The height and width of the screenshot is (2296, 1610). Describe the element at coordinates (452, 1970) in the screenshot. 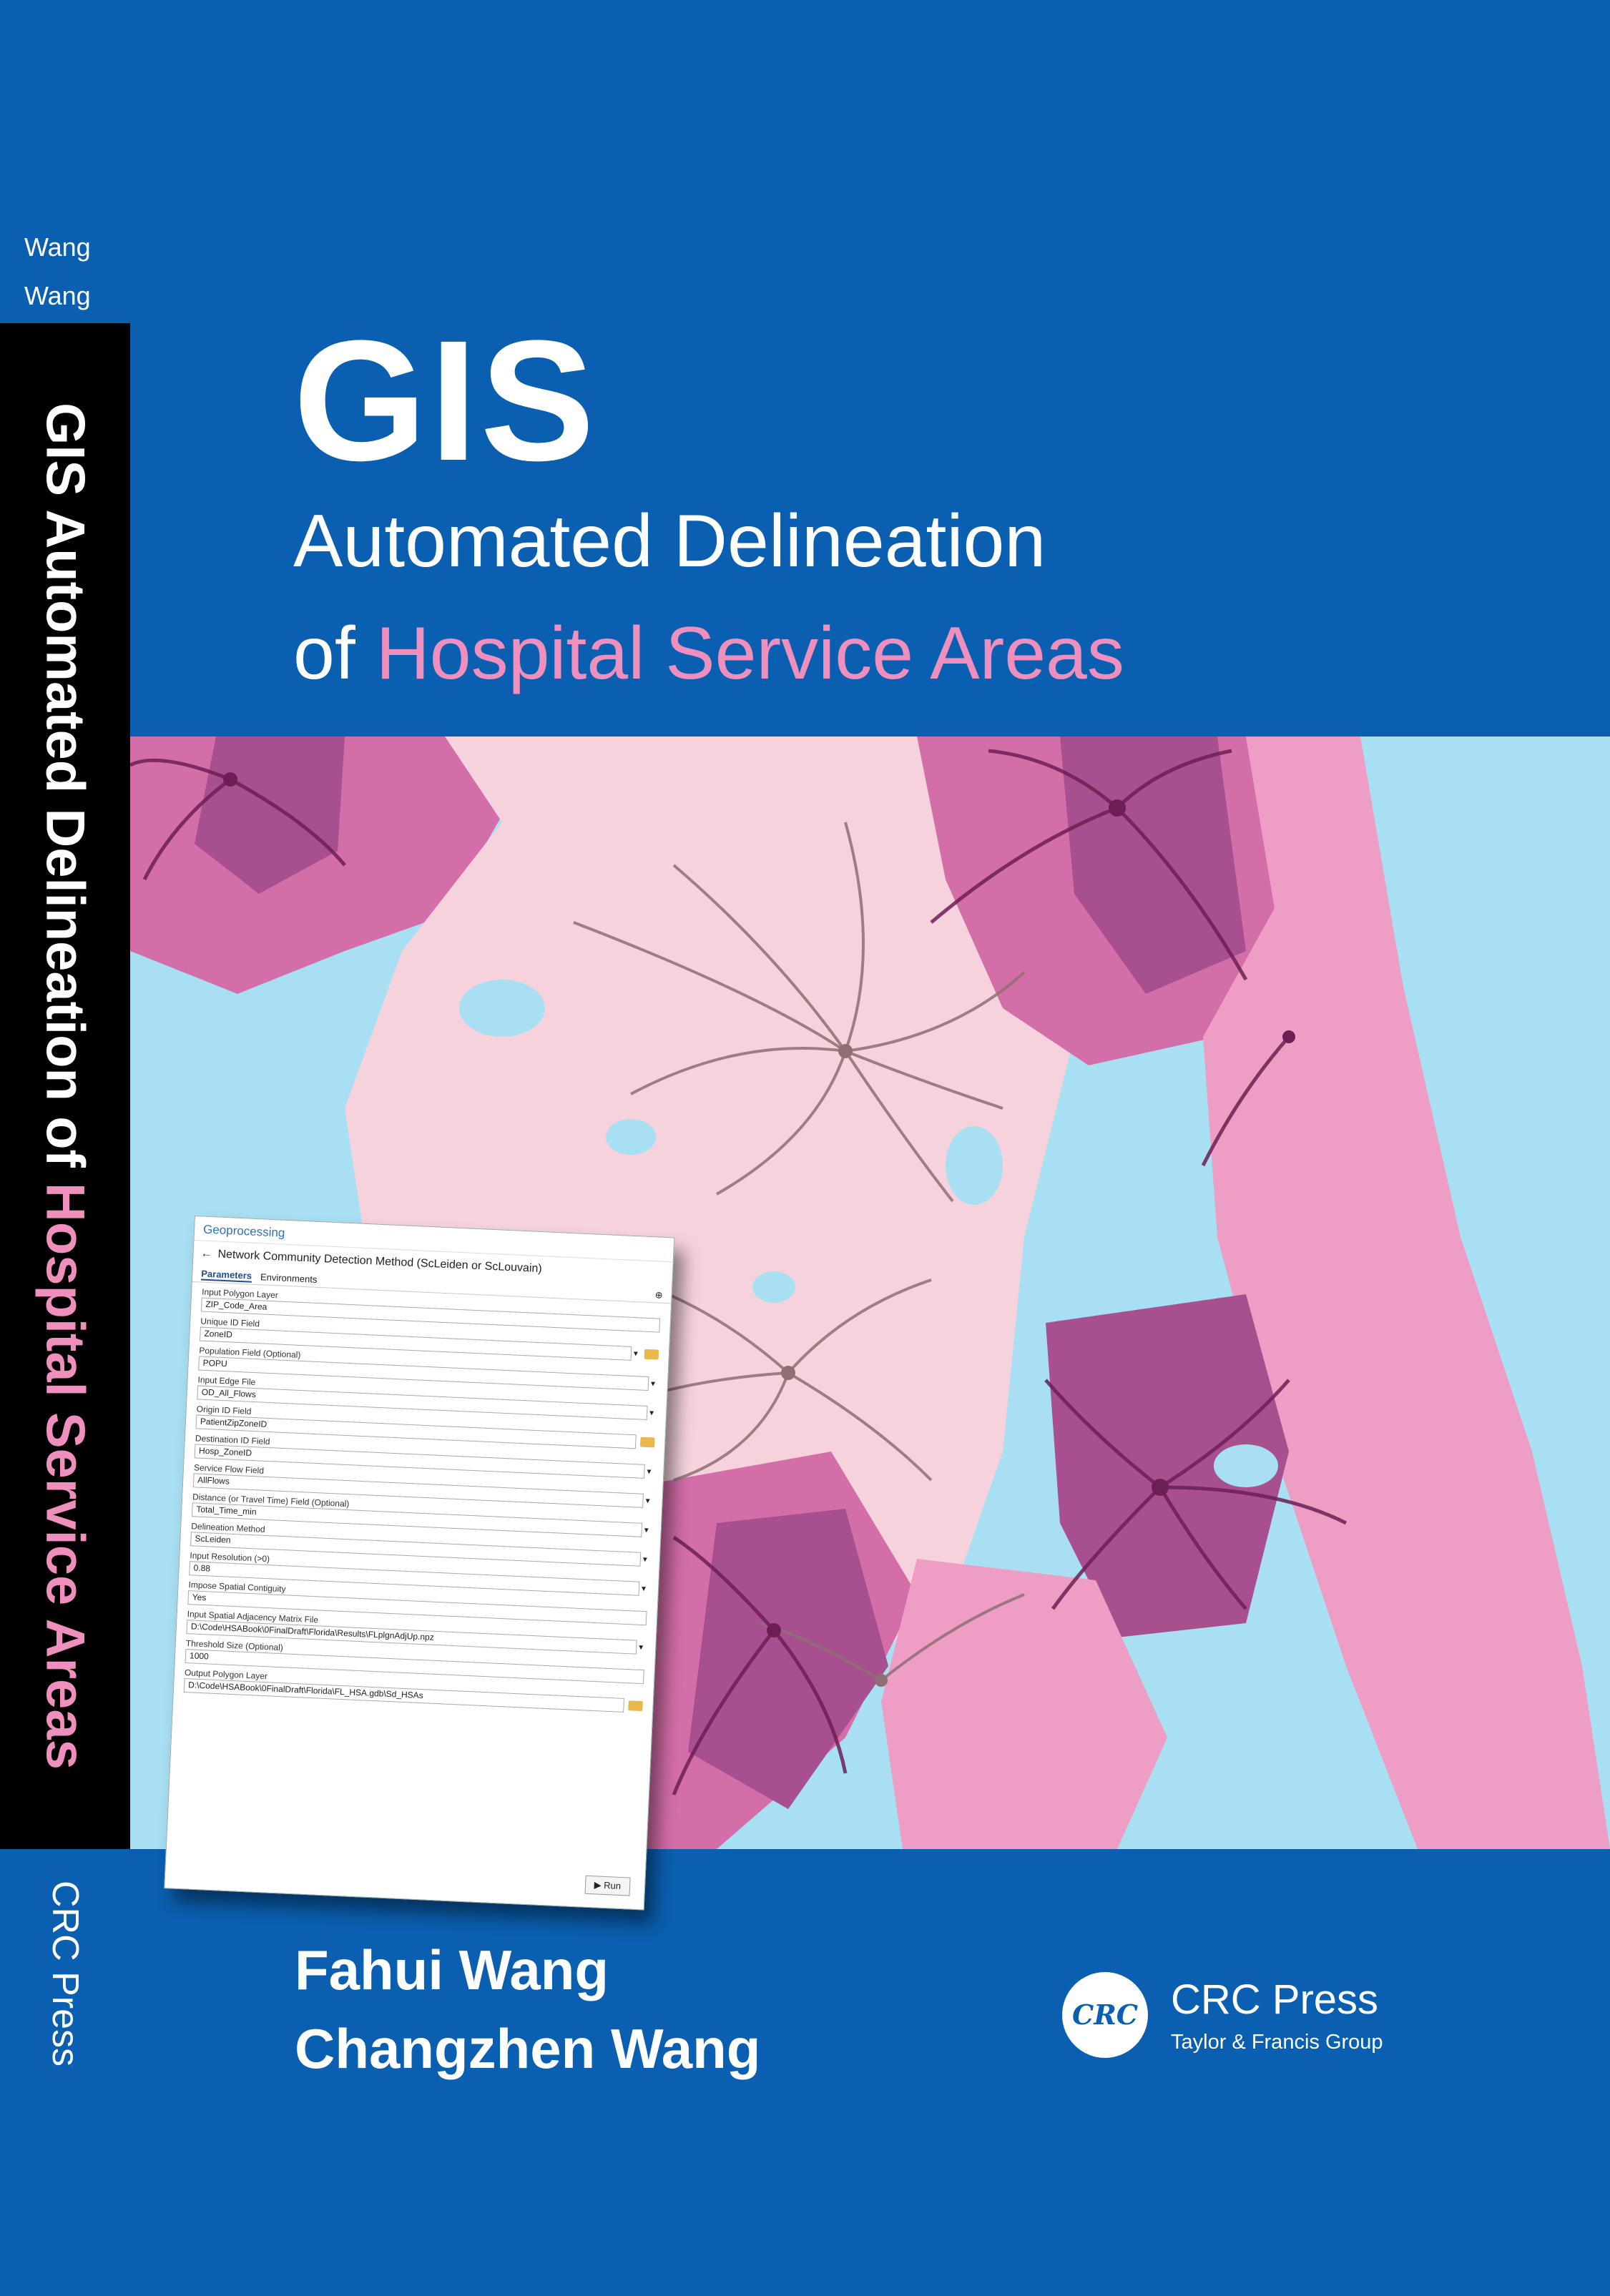

I see `author-1: Fahui Wang` at that location.